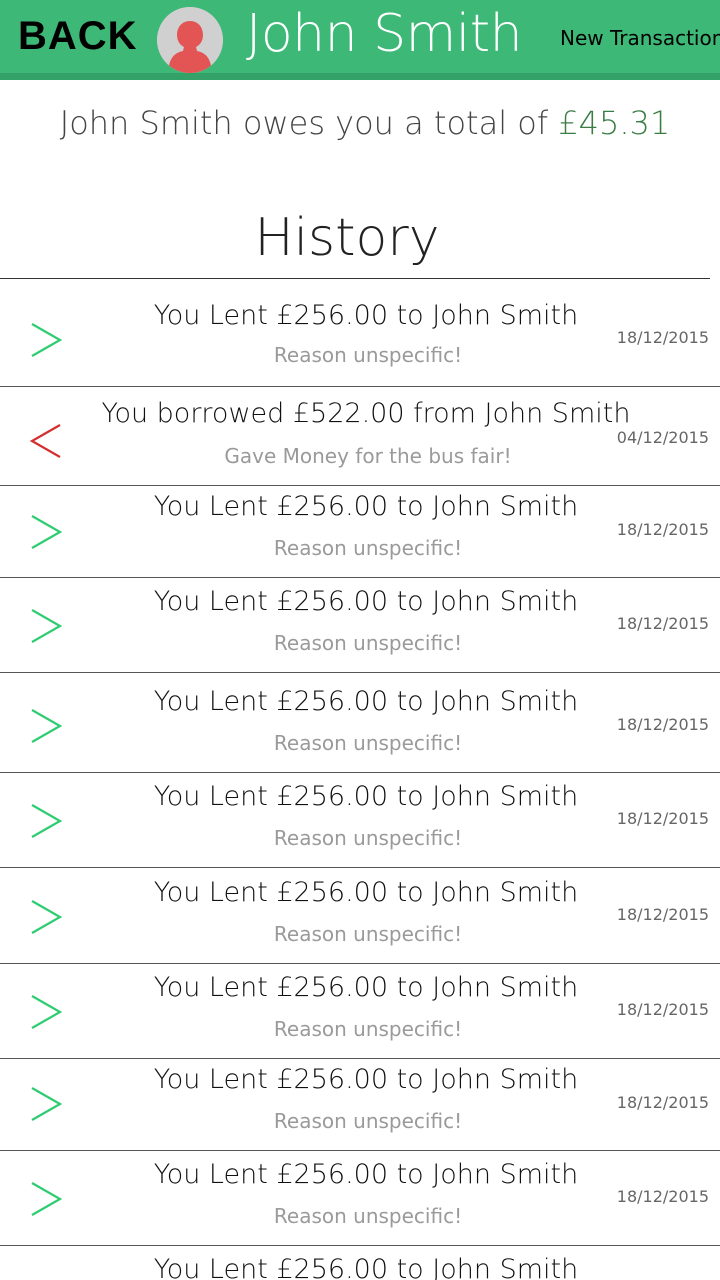 The height and width of the screenshot is (1280, 720). I want to click on transaction-row: You Lent £256.00 to John Smith, so click(360, 1263).